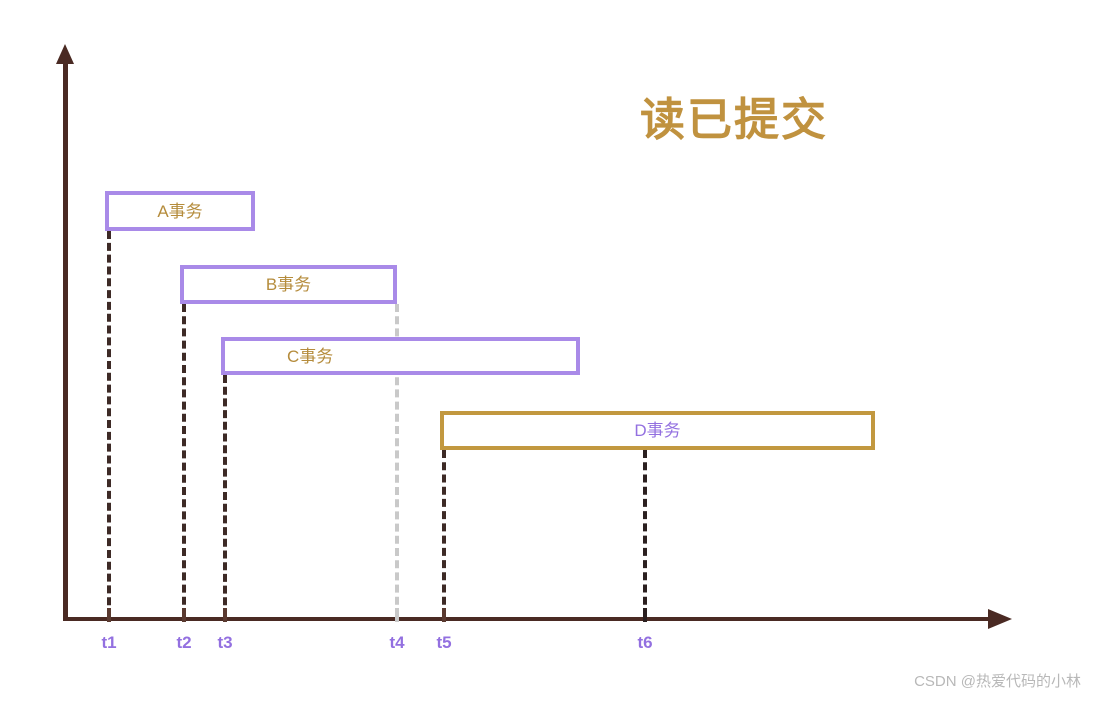 This screenshot has height=703, width=1099. I want to click on tick-mark-t2, so click(184, 615).